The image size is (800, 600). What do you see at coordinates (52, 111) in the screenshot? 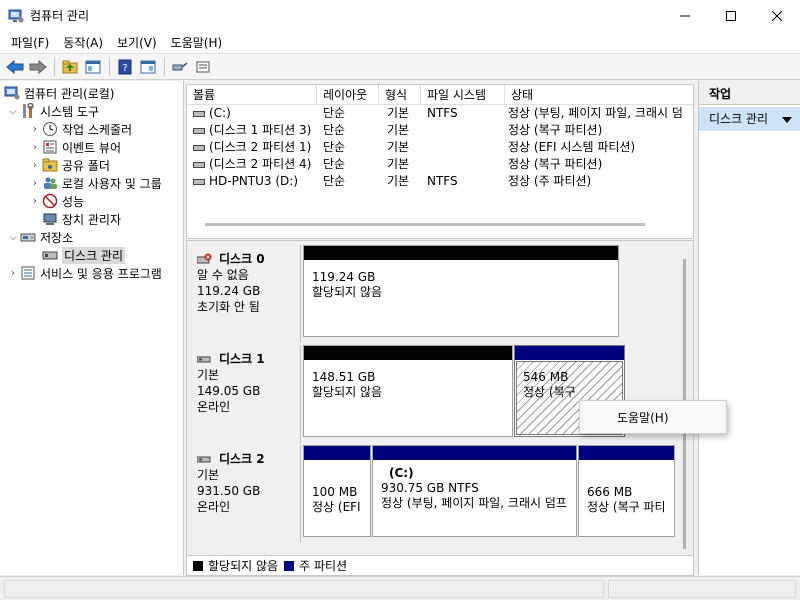
I see `tree-item-system-tools: ⌵ 시스템 도구` at bounding box center [52, 111].